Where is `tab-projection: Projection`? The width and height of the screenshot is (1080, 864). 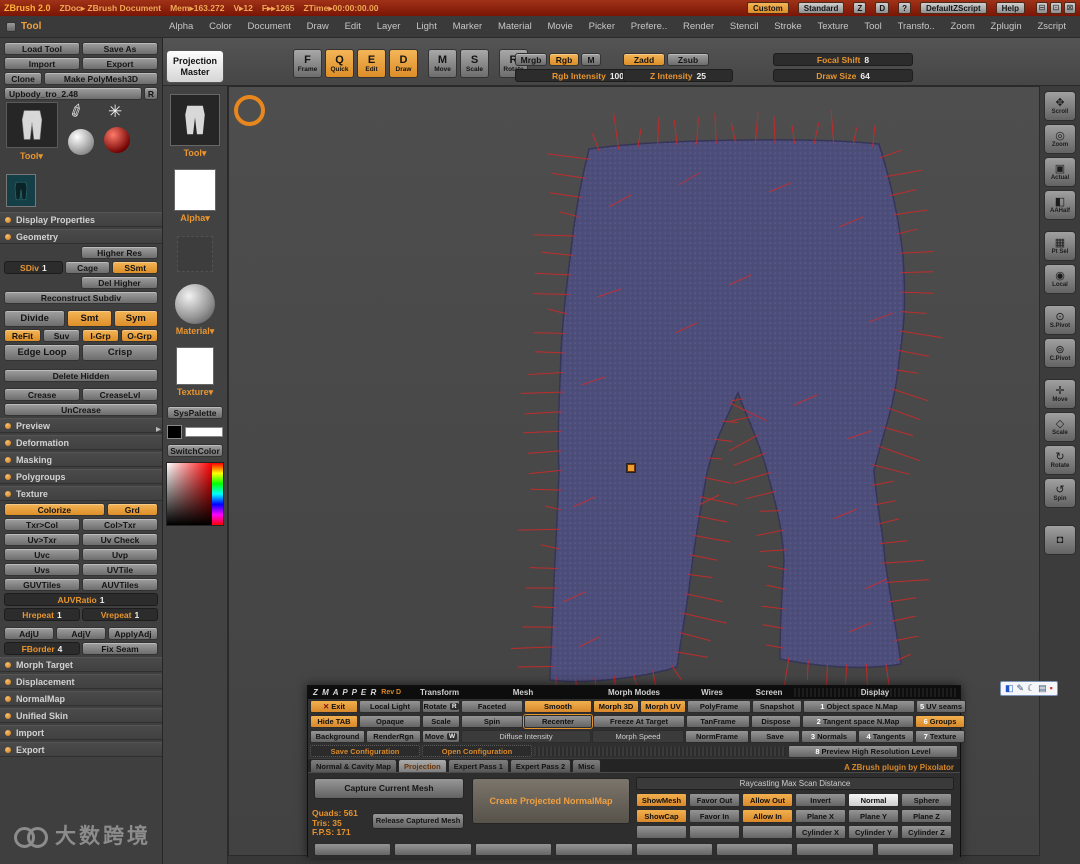
tab-projection: Projection is located at coordinates (422, 765).